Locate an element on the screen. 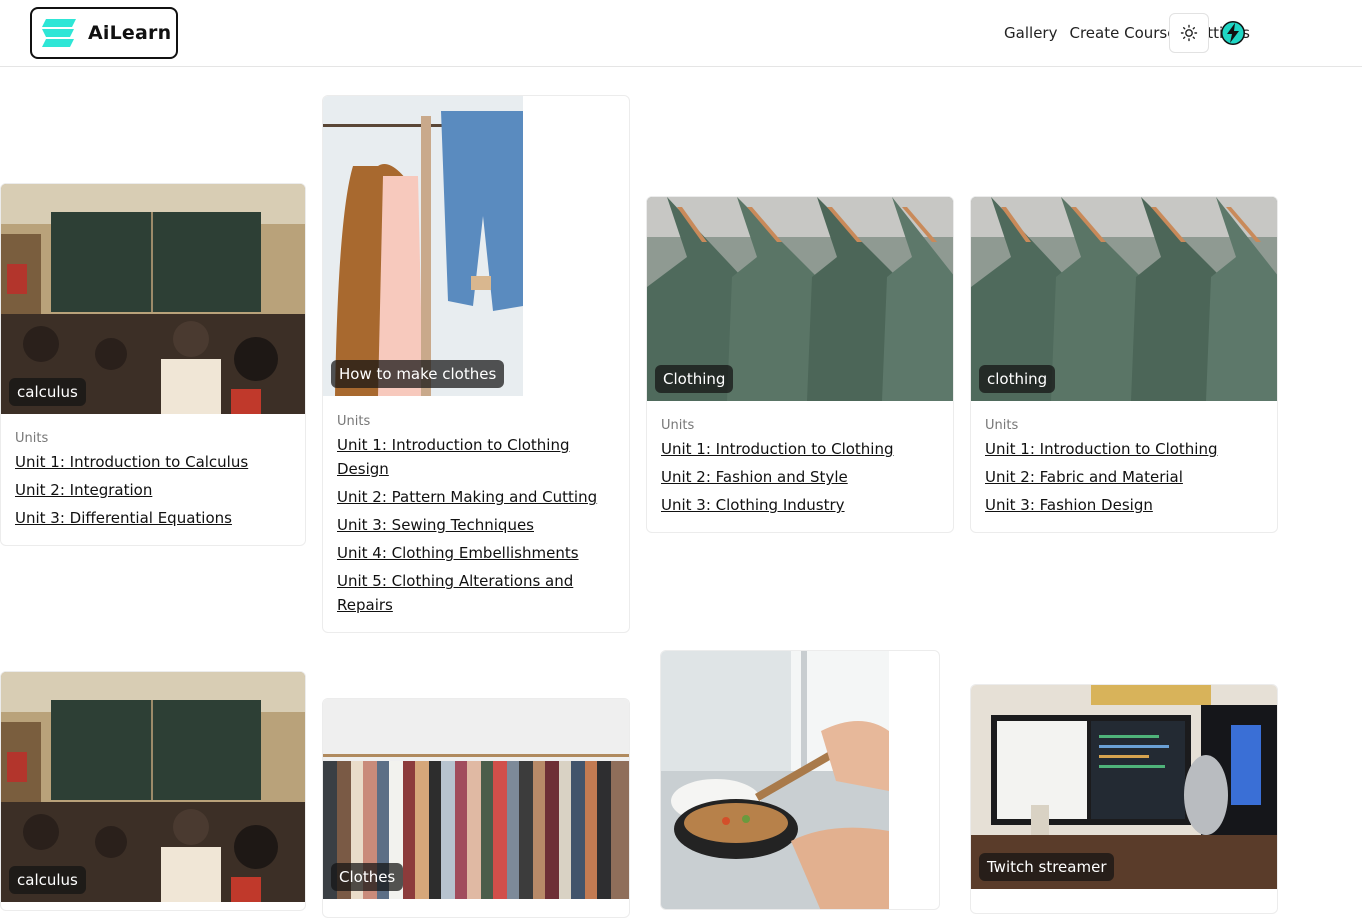  logo-icon is located at coordinates (59, 33).